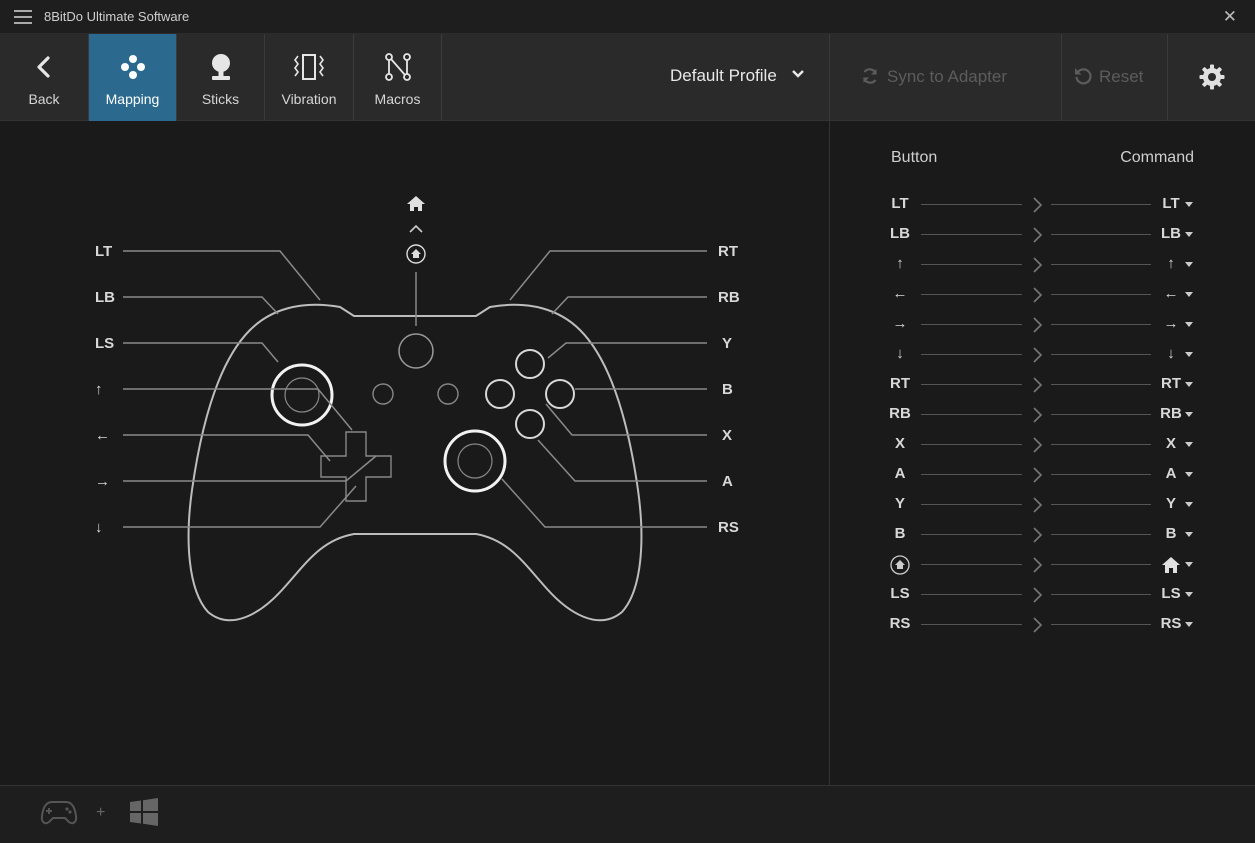  I want to click on back-label: Back, so click(44, 99).